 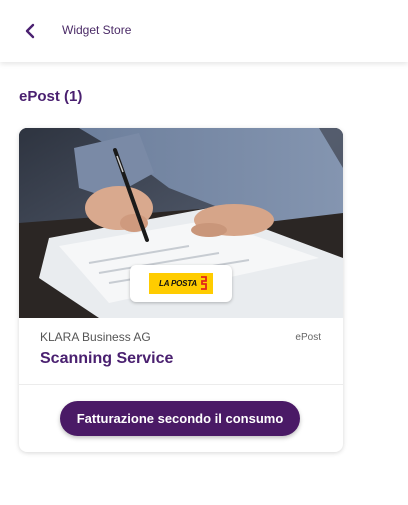 I want to click on back-button, so click(x=30, y=31).